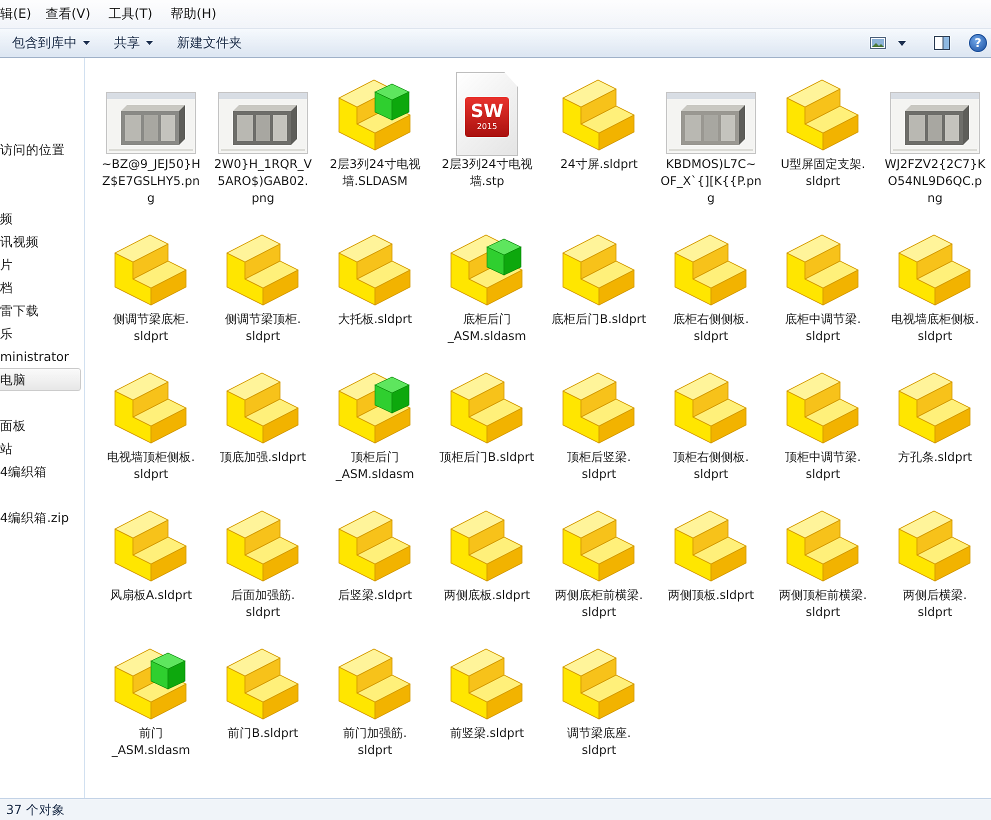 Image resolution: width=991 pixels, height=820 pixels. Describe the element at coordinates (263, 604) in the screenshot. I see `file-name: 后面加强筋. sldprt` at that location.